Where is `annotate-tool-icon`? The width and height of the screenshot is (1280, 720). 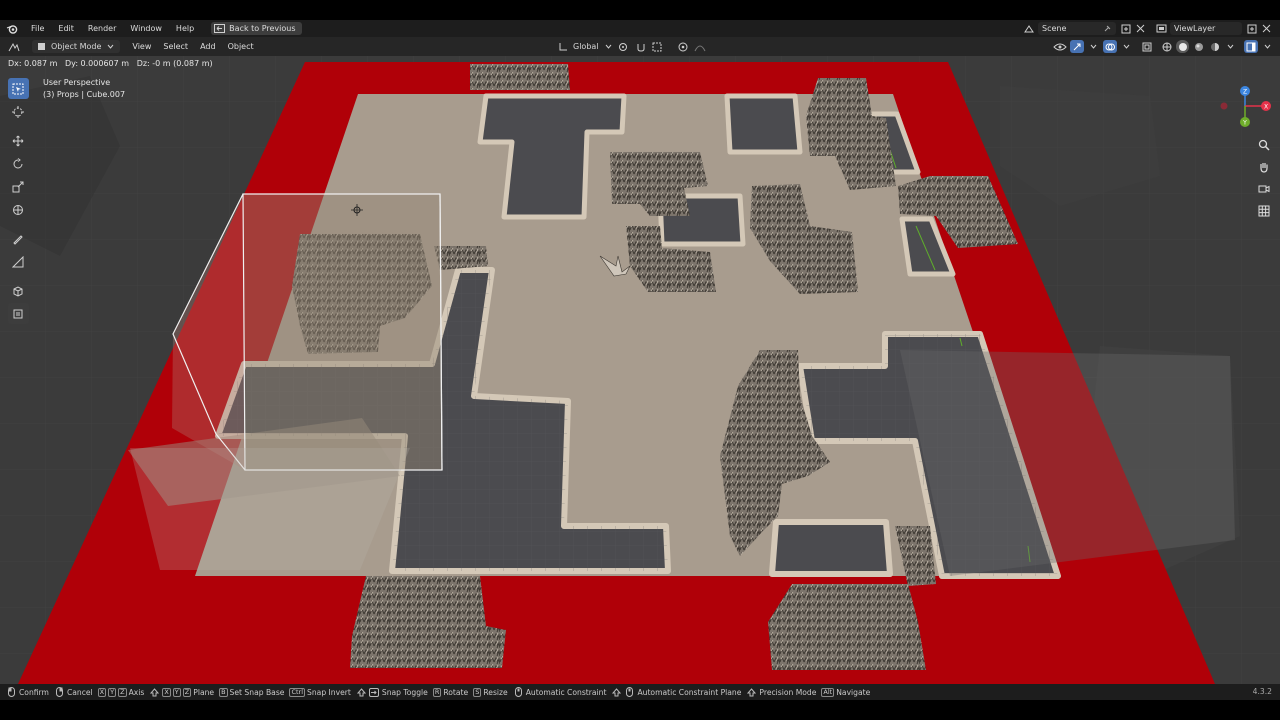
annotate-tool-icon is located at coordinates (18, 238).